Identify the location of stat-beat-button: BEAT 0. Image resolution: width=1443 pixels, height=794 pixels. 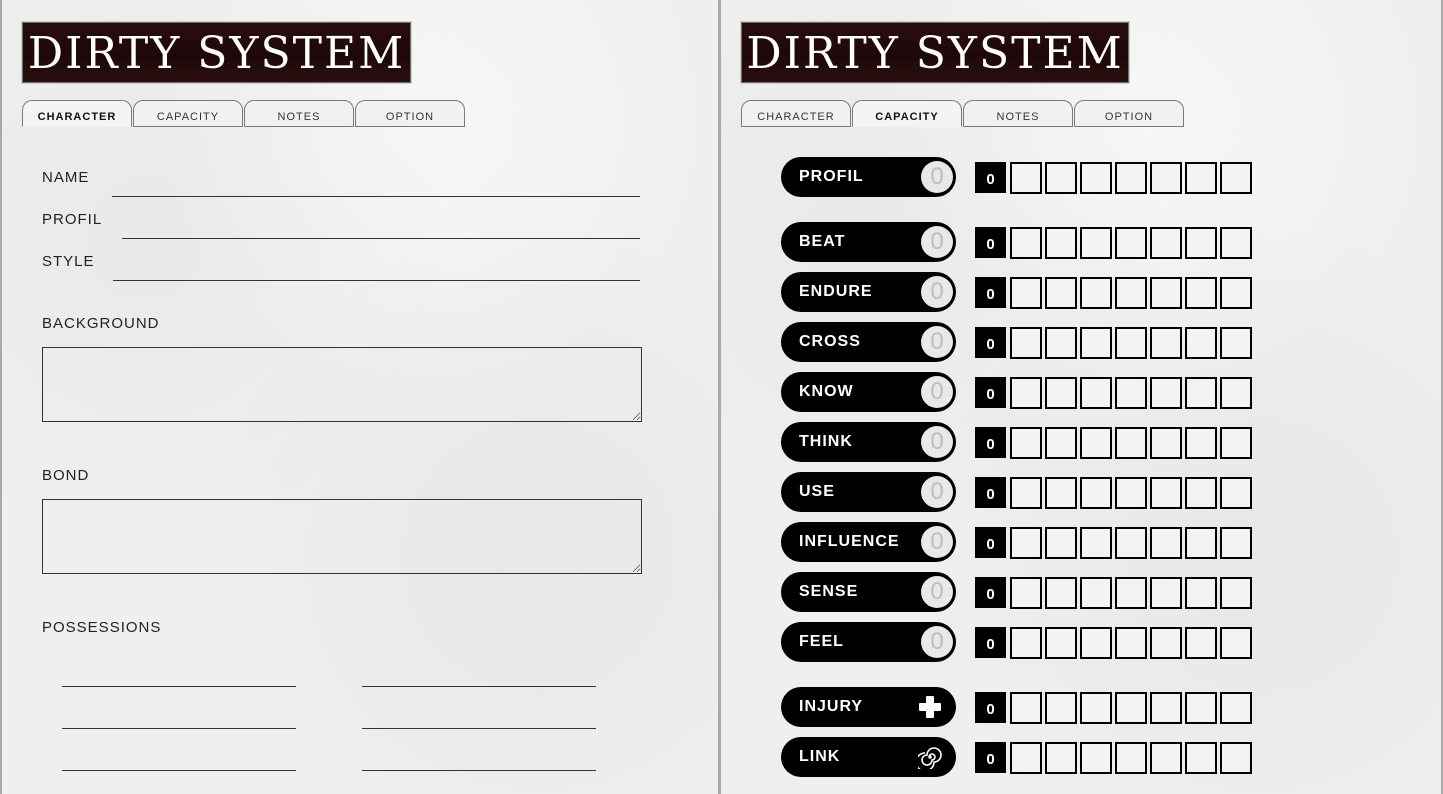
(868, 242).